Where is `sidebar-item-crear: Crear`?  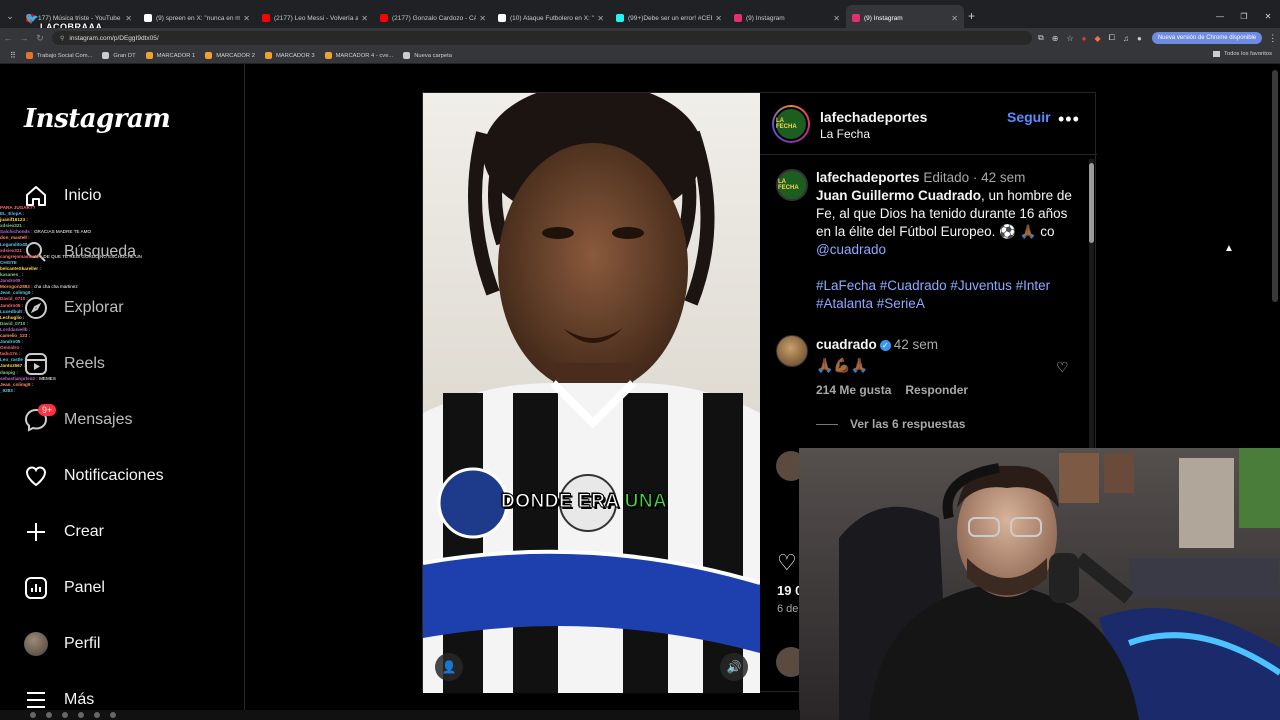
sidebar-item-crear: Crear is located at coordinates (64, 532).